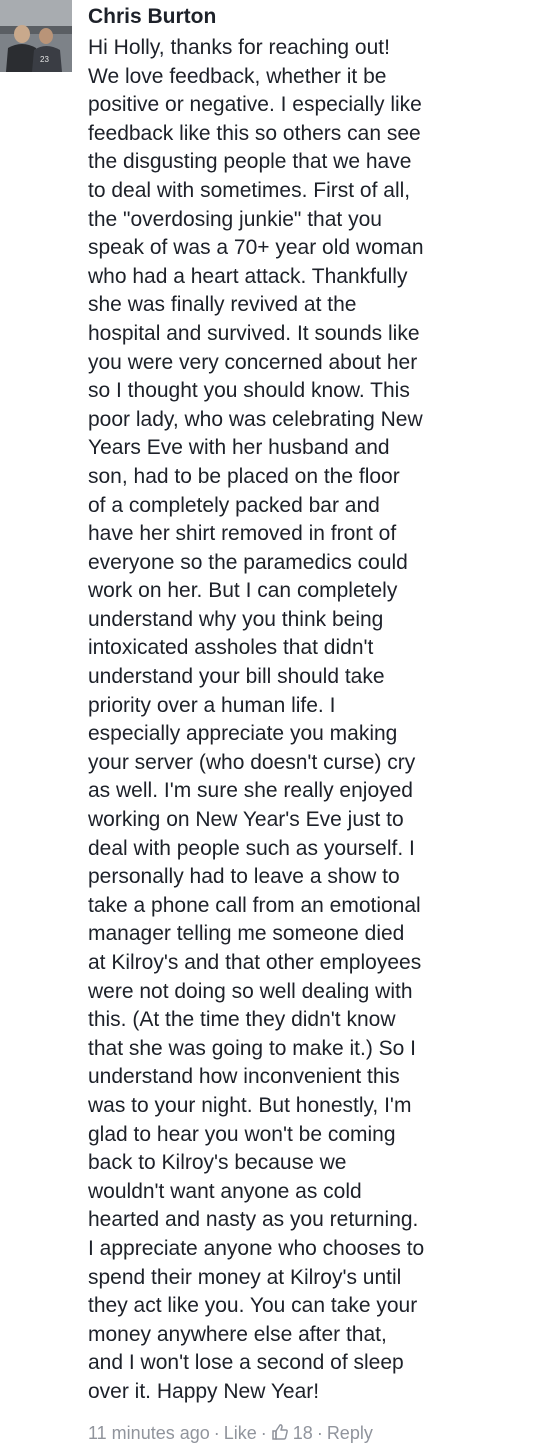 The width and height of the screenshot is (539, 1453). Describe the element at coordinates (242, 1020) in the screenshot. I see `comment-text-line: this. (At the time they didn't know` at that location.